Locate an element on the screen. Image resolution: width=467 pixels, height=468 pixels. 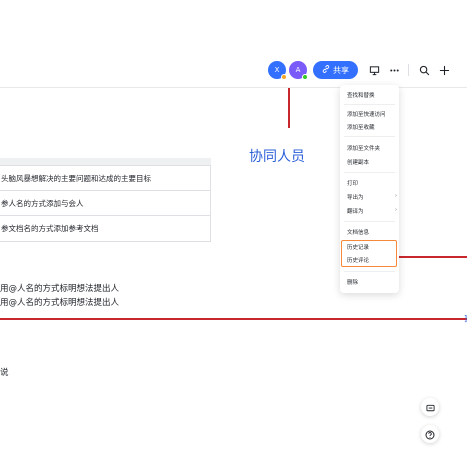
search-icon is located at coordinates (424, 70).